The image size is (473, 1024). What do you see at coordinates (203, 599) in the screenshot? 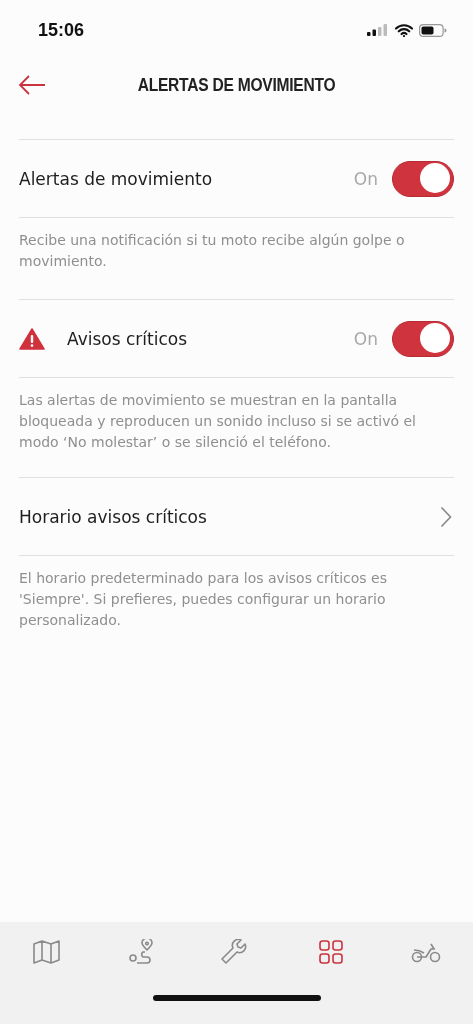
I see `setting-description: El horario predeterminado para los avisos críticos es 'Siempre'. Si prefieres, puedes configurar un horario personalizado.` at bounding box center [203, 599].